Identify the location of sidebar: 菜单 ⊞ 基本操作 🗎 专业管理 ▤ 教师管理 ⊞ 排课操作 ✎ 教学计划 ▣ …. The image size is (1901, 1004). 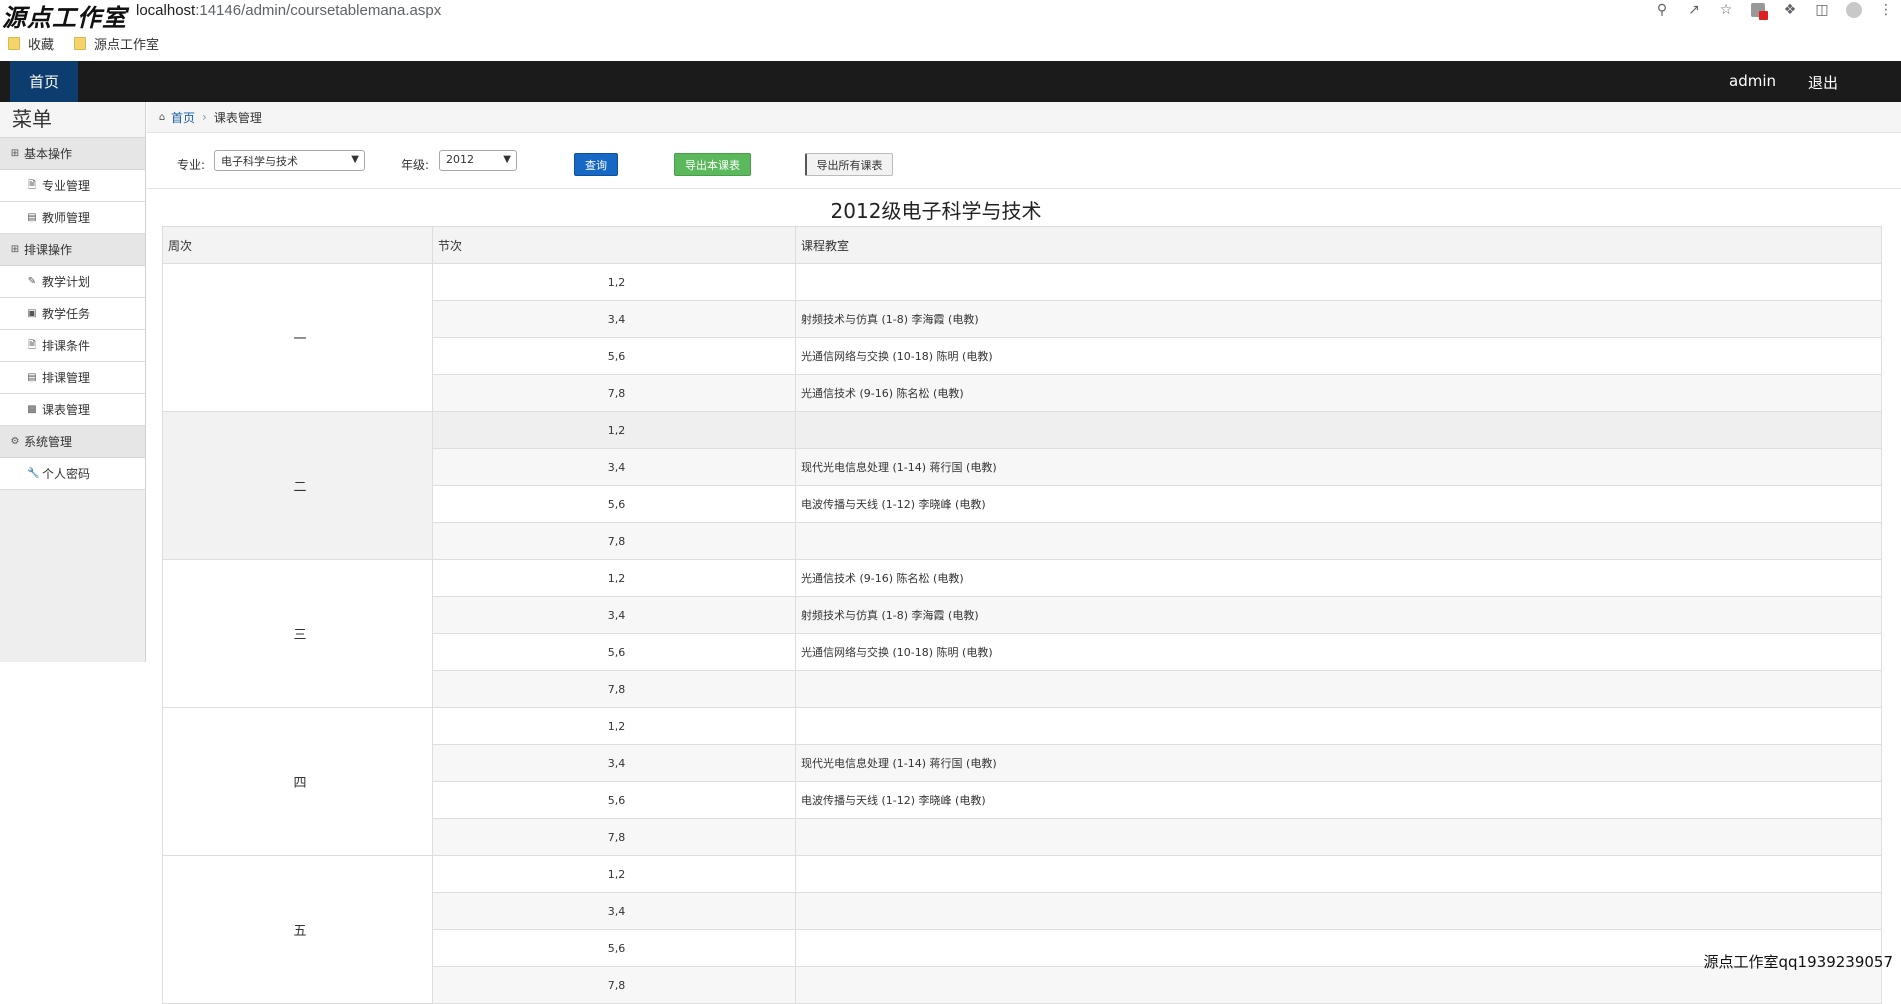
(73, 382).